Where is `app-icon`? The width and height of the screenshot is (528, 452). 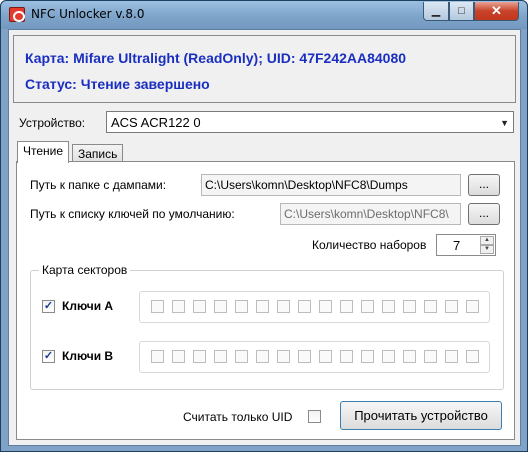 app-icon is located at coordinates (17, 14).